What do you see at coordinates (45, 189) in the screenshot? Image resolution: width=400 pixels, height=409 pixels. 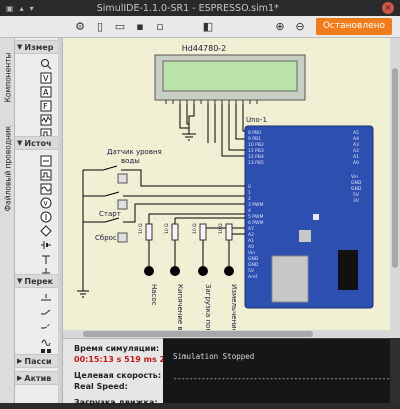 I see `wave-generator-icon` at bounding box center [45, 189].